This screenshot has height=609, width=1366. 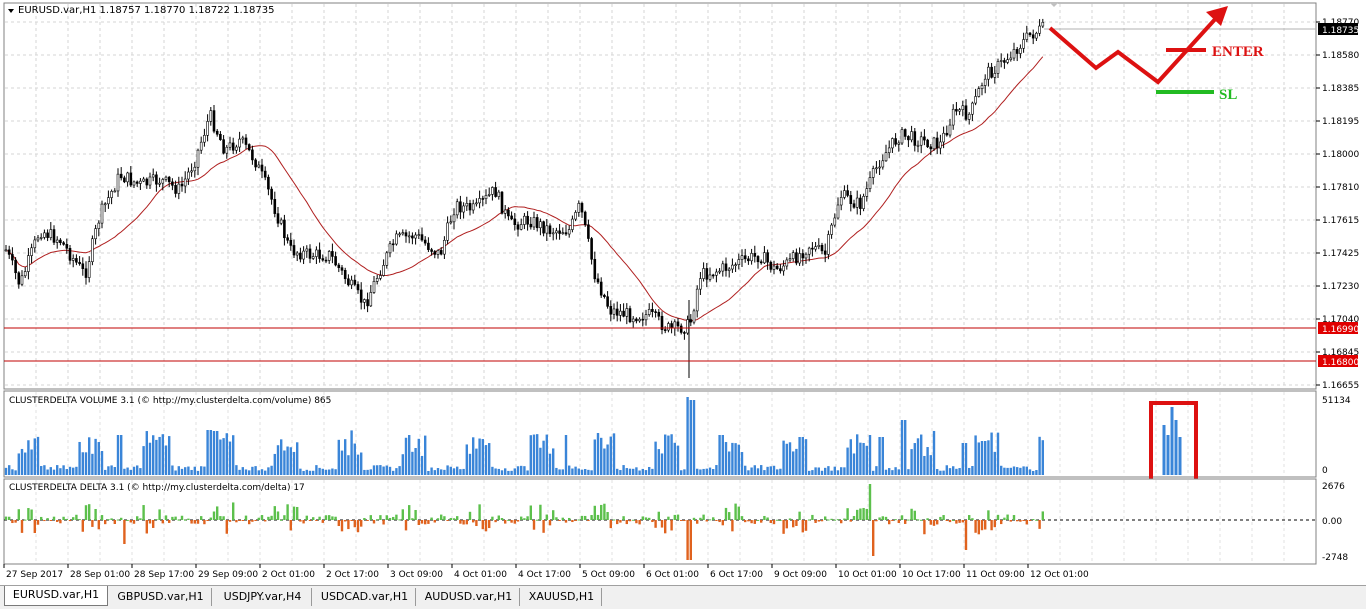 I want to click on tab-eurusd: EURUSD.var,H1, so click(x=56, y=596).